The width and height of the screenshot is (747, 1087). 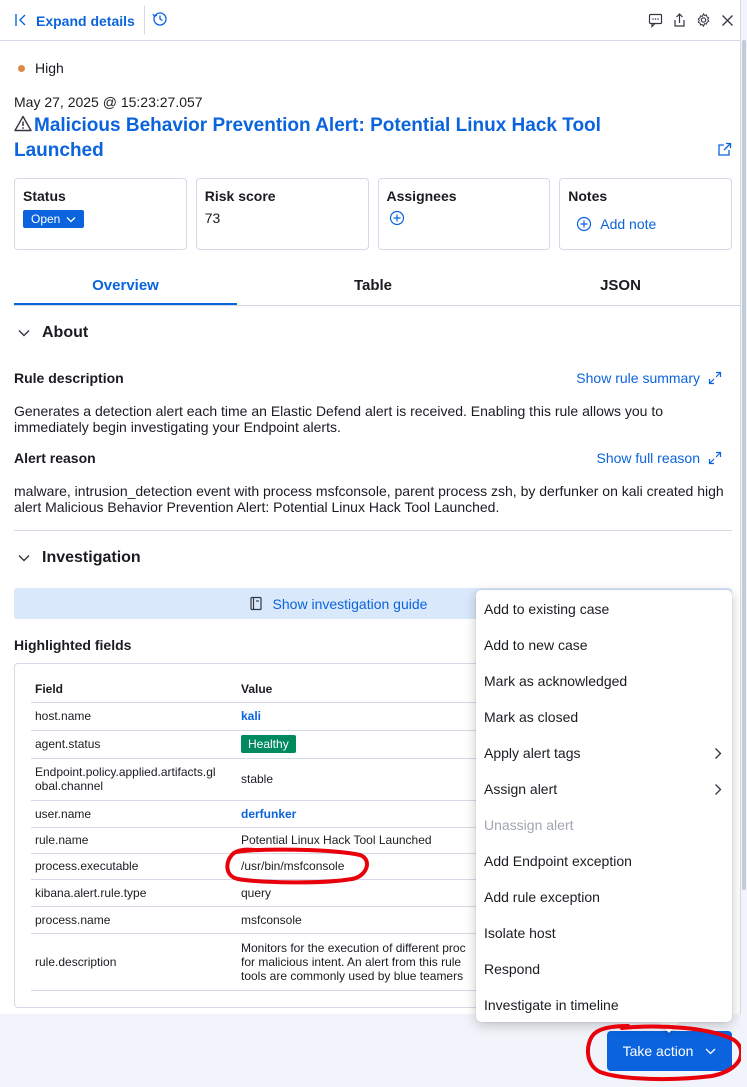 I want to click on tab-table: Table, so click(x=373, y=286).